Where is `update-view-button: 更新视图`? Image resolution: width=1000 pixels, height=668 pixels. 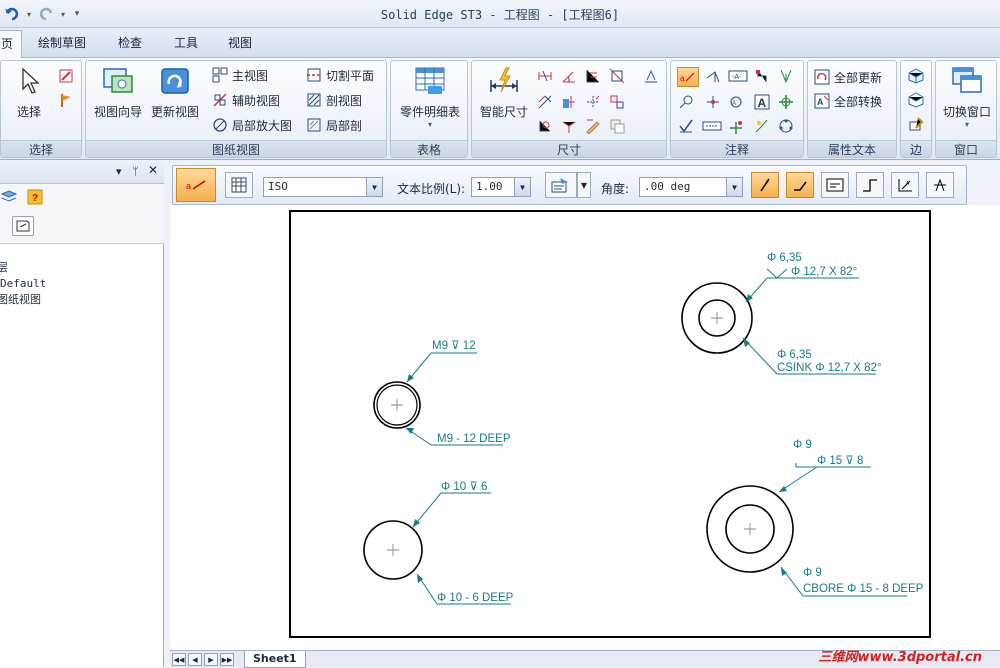 update-view-button: 更新视图 is located at coordinates (175, 92).